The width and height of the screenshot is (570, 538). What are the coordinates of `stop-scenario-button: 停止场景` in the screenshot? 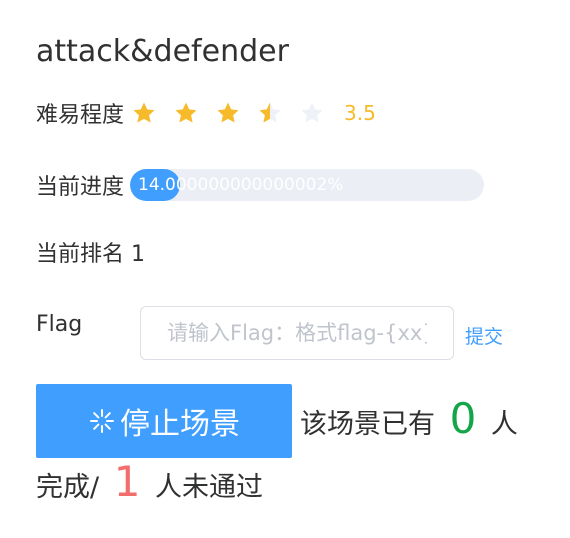 It's located at (164, 421).